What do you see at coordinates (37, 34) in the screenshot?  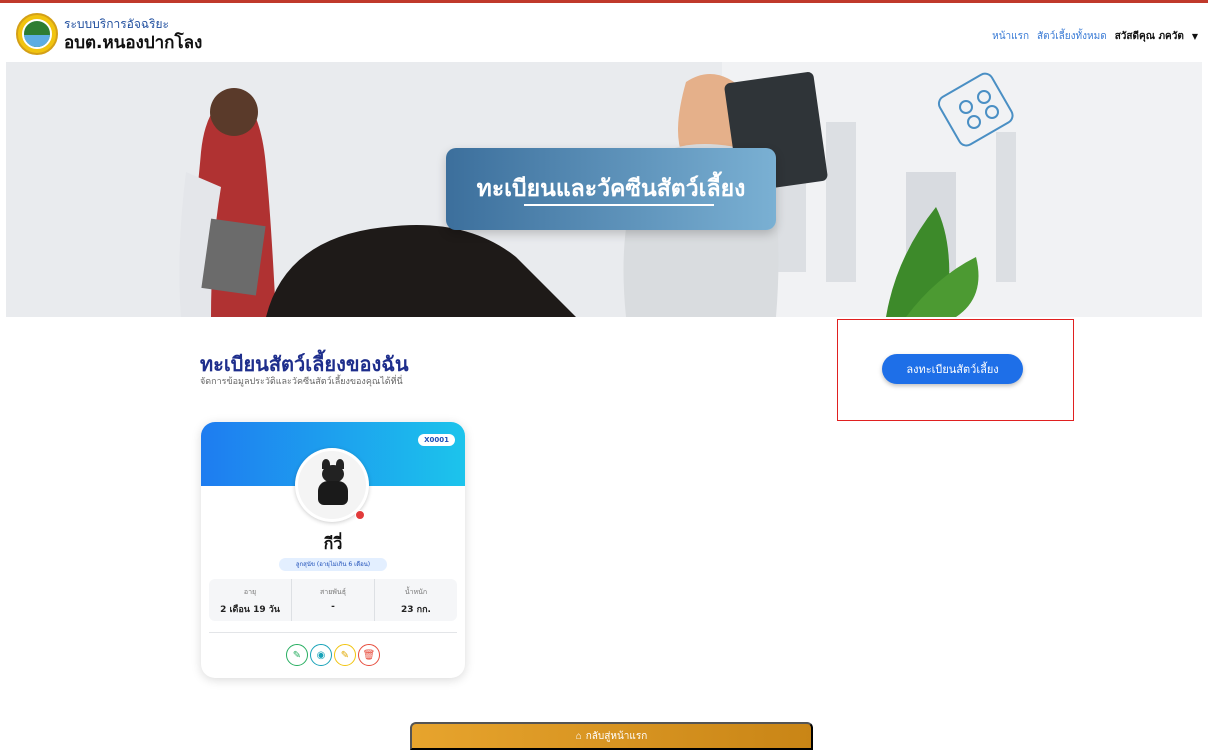 I see `logo-icon` at bounding box center [37, 34].